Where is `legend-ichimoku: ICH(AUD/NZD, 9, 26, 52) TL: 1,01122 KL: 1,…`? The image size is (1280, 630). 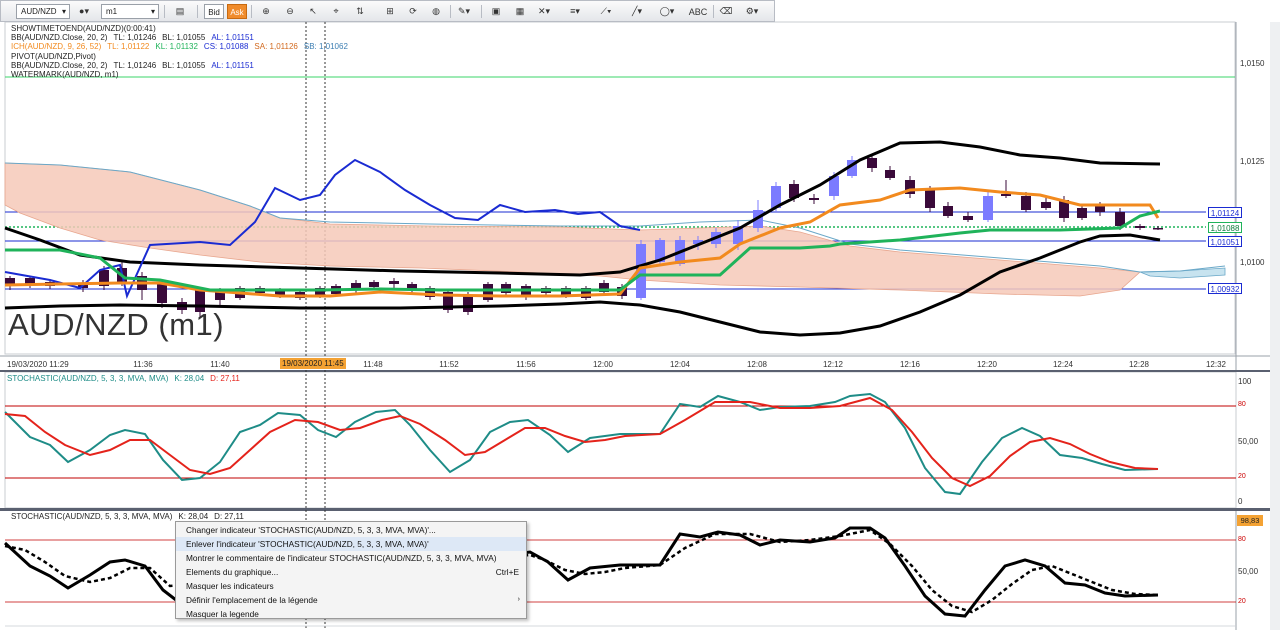 legend-ichimoku: ICH(AUD/NZD, 9, 26, 52) TL: 1,01122 KL: 1,… is located at coordinates (182, 46).